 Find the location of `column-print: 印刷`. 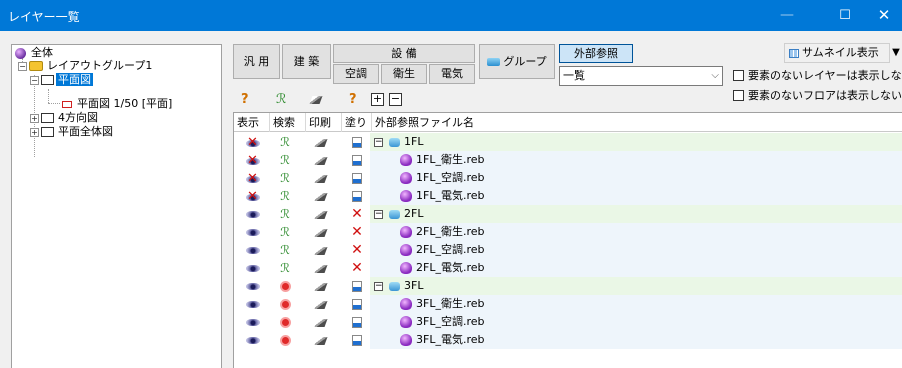

column-print: 印刷 is located at coordinates (324, 122).